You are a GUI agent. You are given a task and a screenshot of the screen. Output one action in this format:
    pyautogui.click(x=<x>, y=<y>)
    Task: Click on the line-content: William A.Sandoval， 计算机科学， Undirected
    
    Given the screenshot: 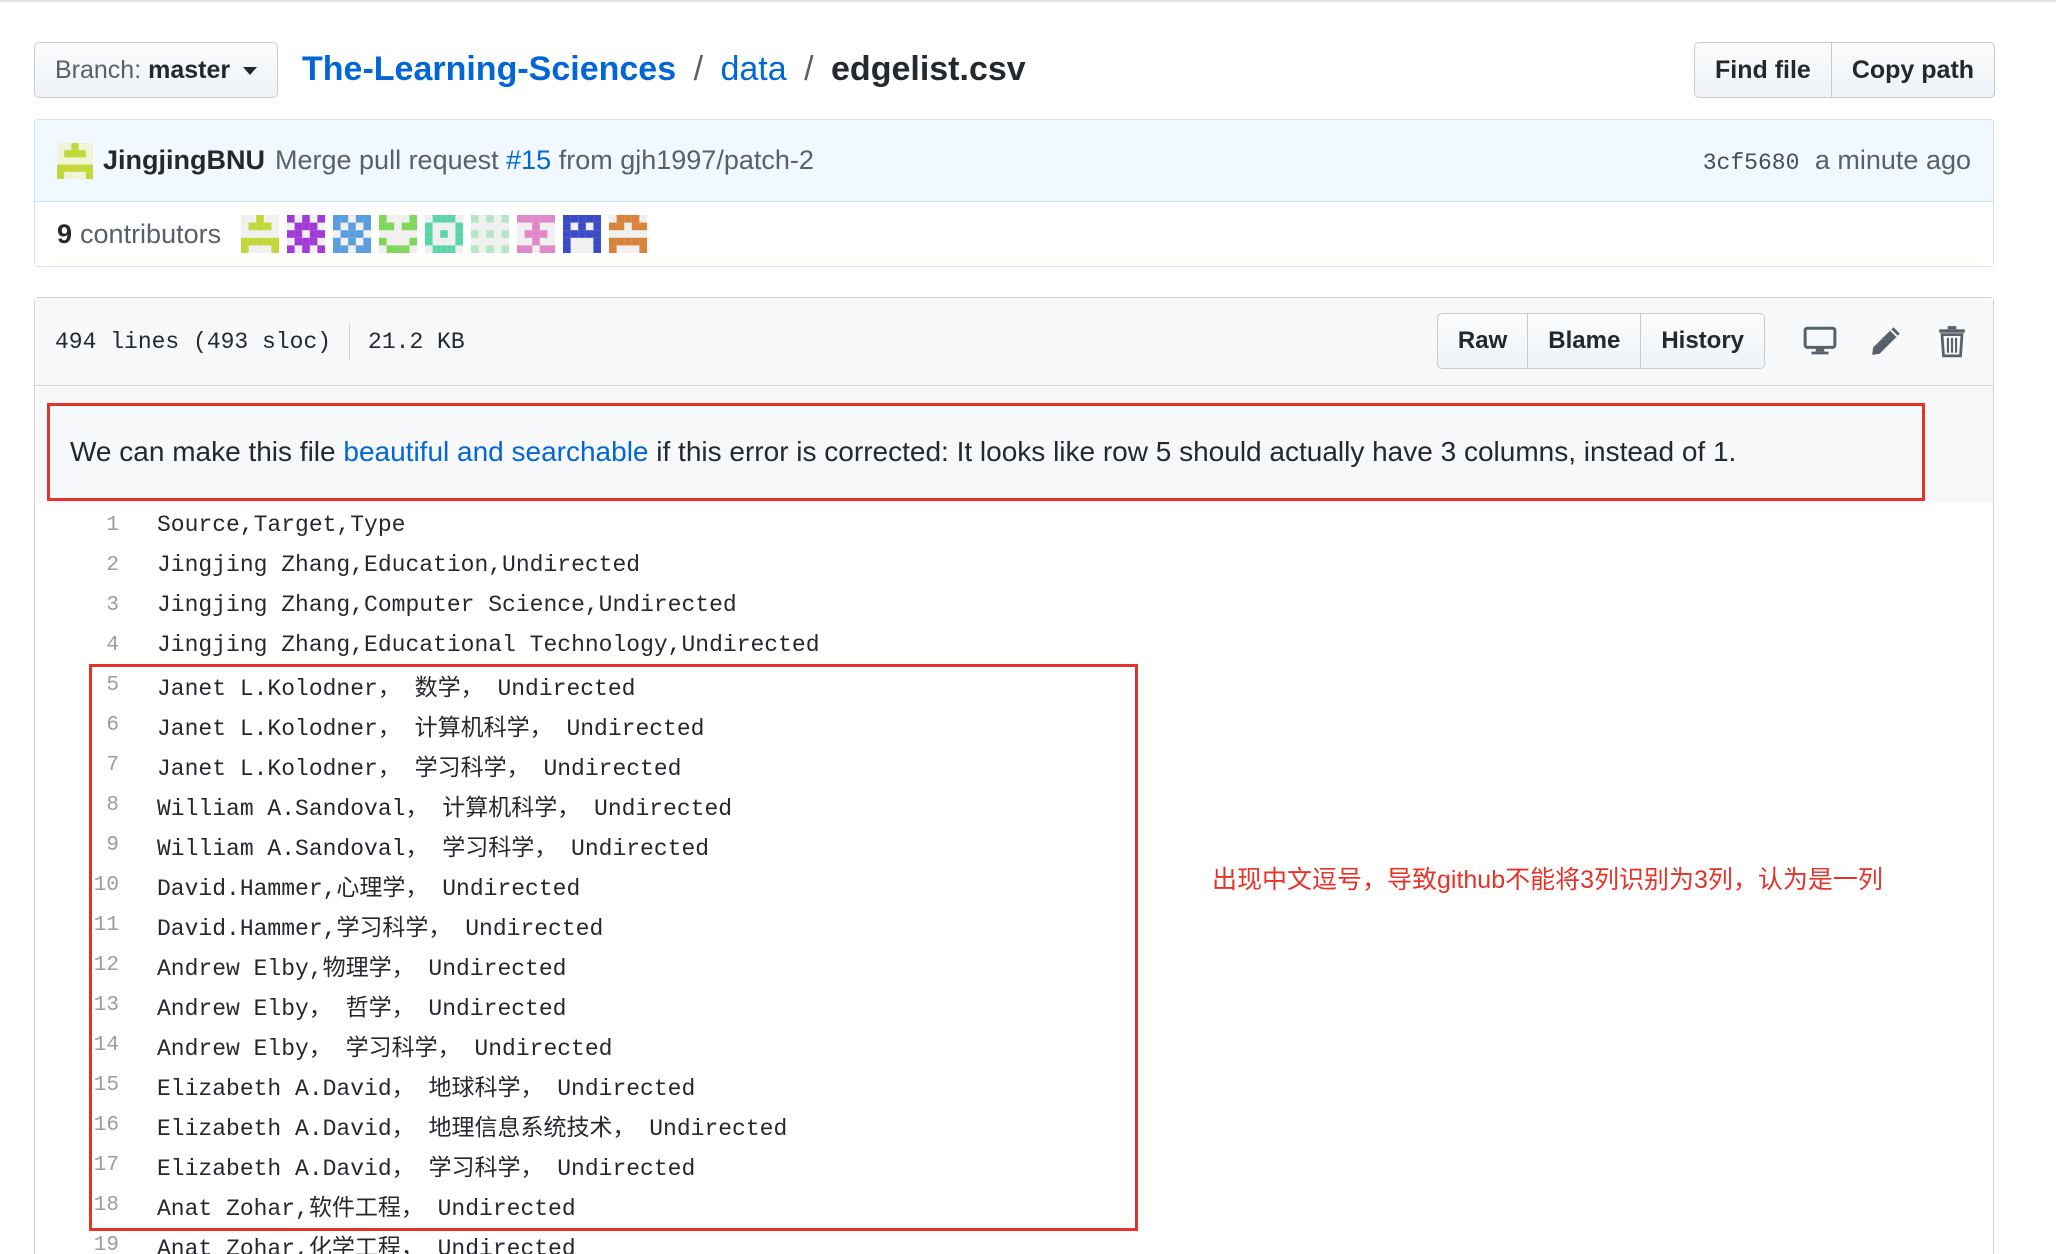 What is the action you would take?
    pyautogui.click(x=445, y=809)
    